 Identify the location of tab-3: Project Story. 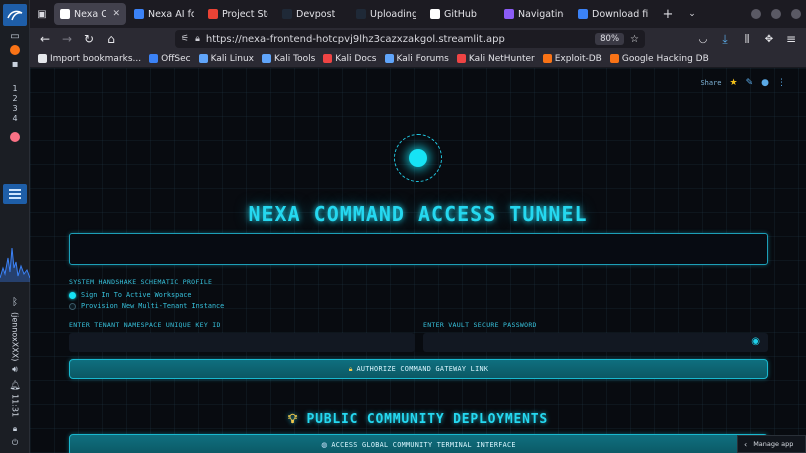
(238, 14).